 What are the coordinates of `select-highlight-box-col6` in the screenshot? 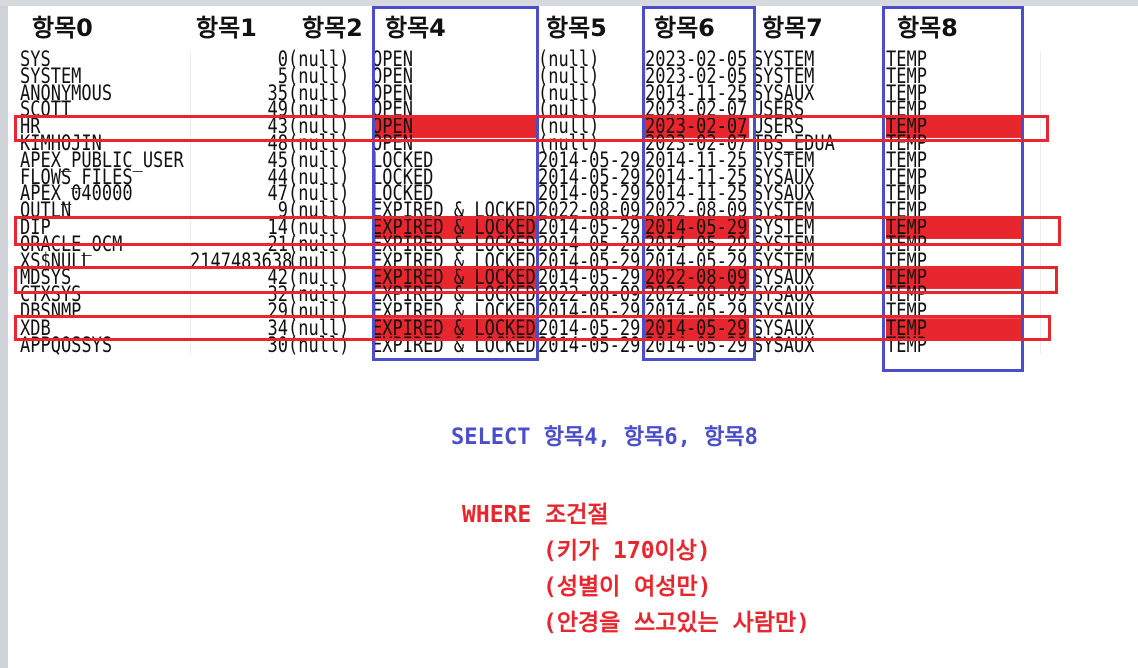 It's located at (699, 183).